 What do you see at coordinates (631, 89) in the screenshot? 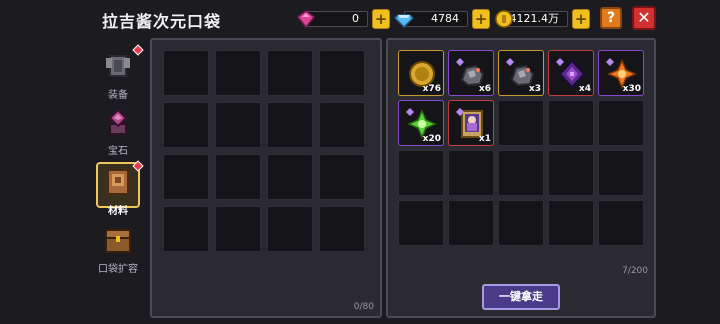
I see `item-quantity: x30` at bounding box center [631, 89].